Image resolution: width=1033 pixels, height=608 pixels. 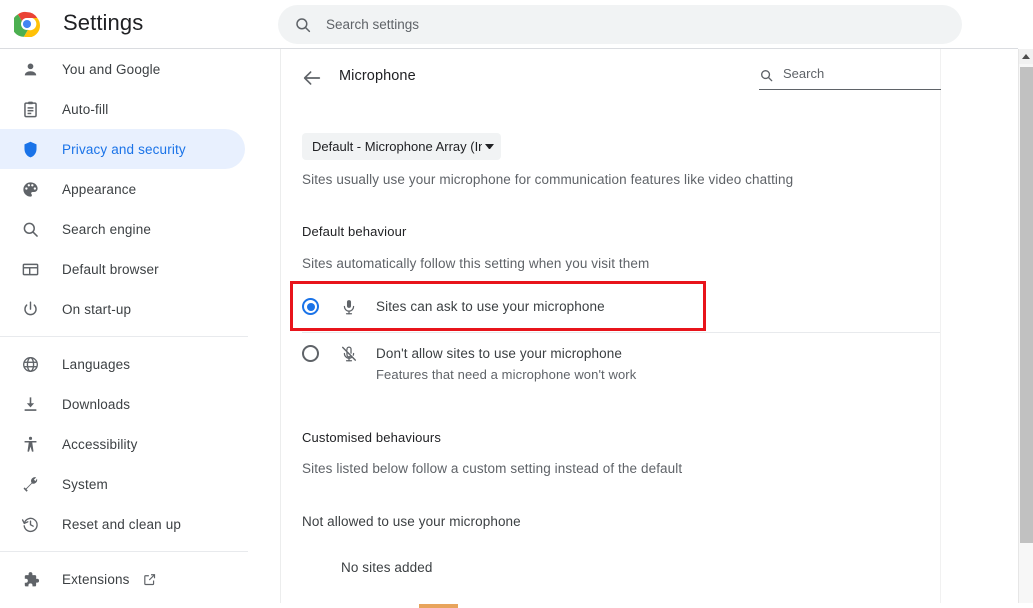 I want to click on sidebar-item-label: Auto-fill, so click(x=85, y=109).